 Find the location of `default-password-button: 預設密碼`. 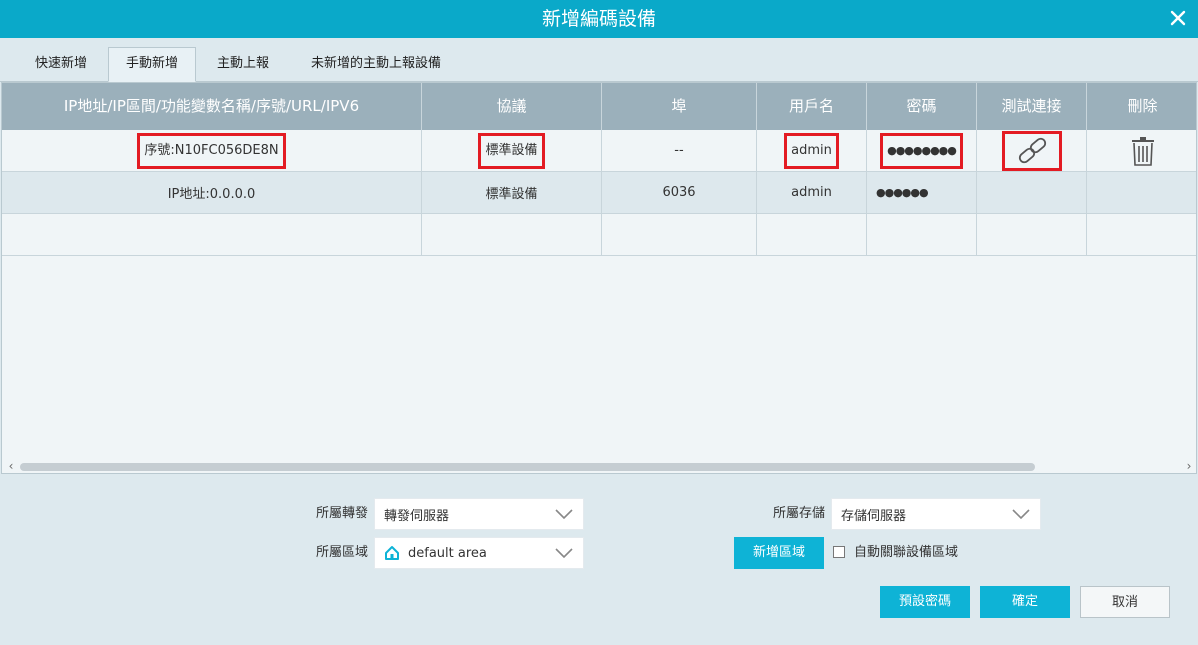

default-password-button: 預設密碼 is located at coordinates (925, 602).